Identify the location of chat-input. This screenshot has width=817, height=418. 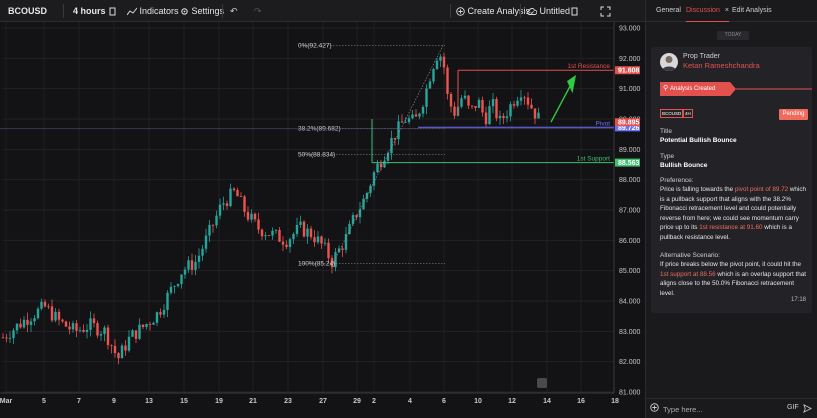
(718, 409).